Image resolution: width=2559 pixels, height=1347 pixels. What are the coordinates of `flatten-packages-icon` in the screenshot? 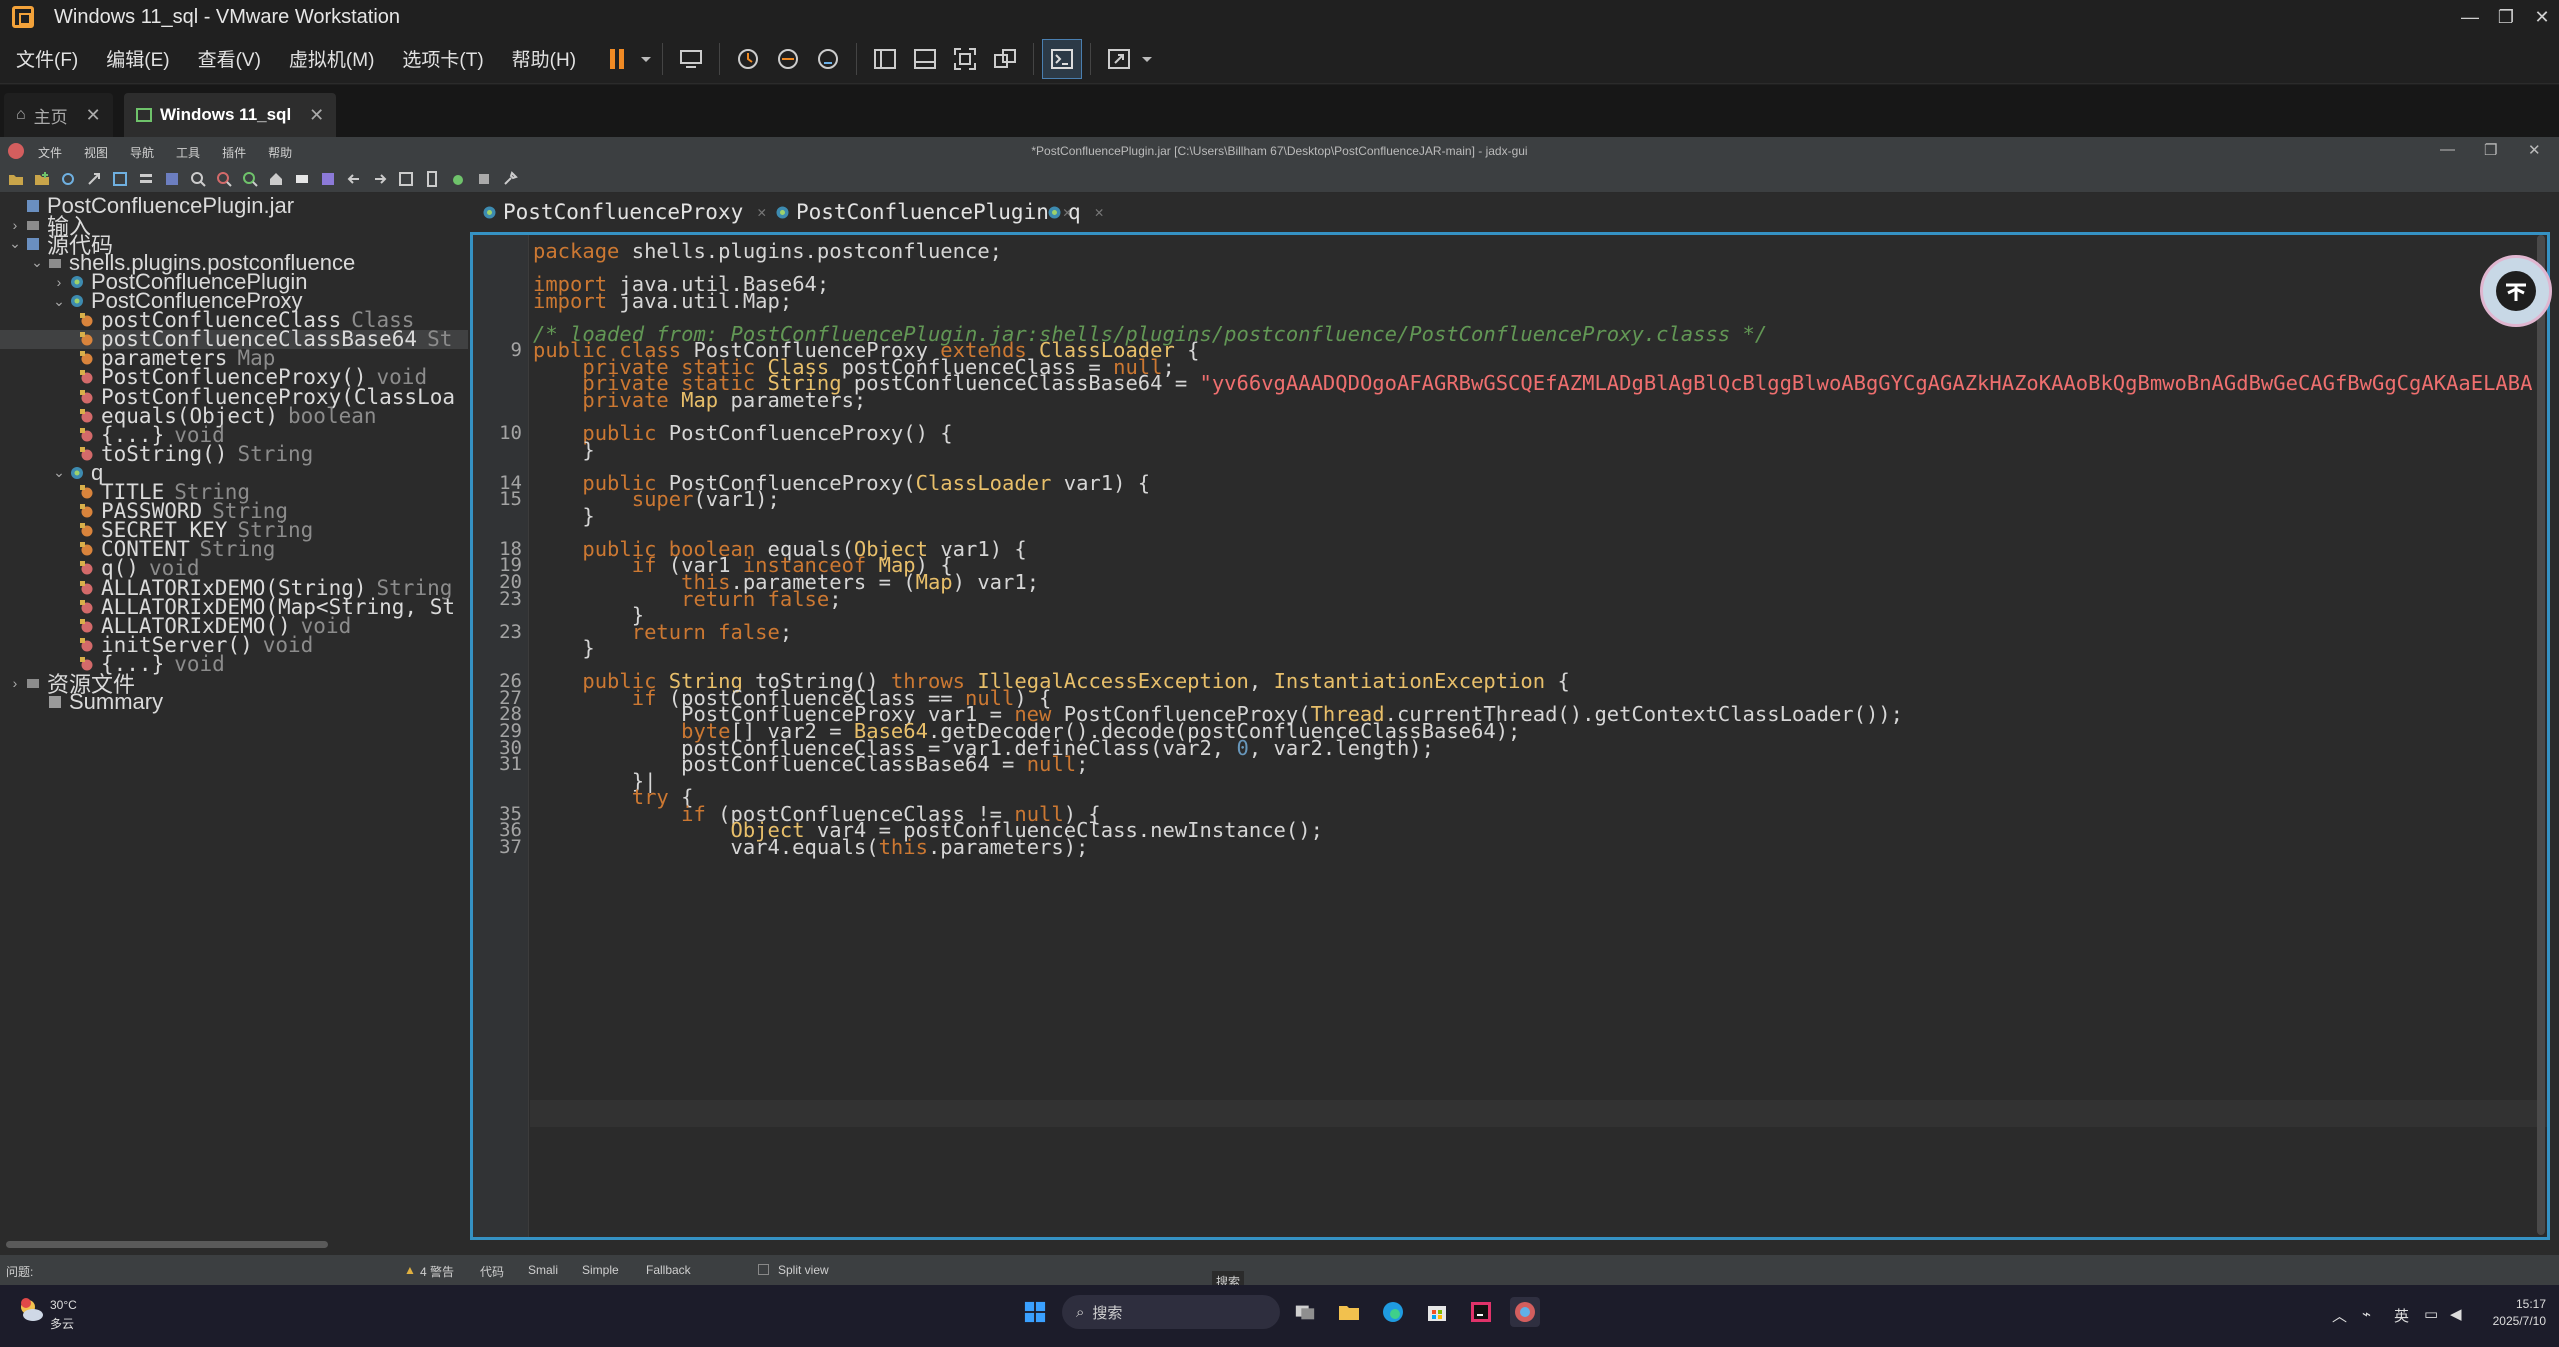 It's located at (146, 179).